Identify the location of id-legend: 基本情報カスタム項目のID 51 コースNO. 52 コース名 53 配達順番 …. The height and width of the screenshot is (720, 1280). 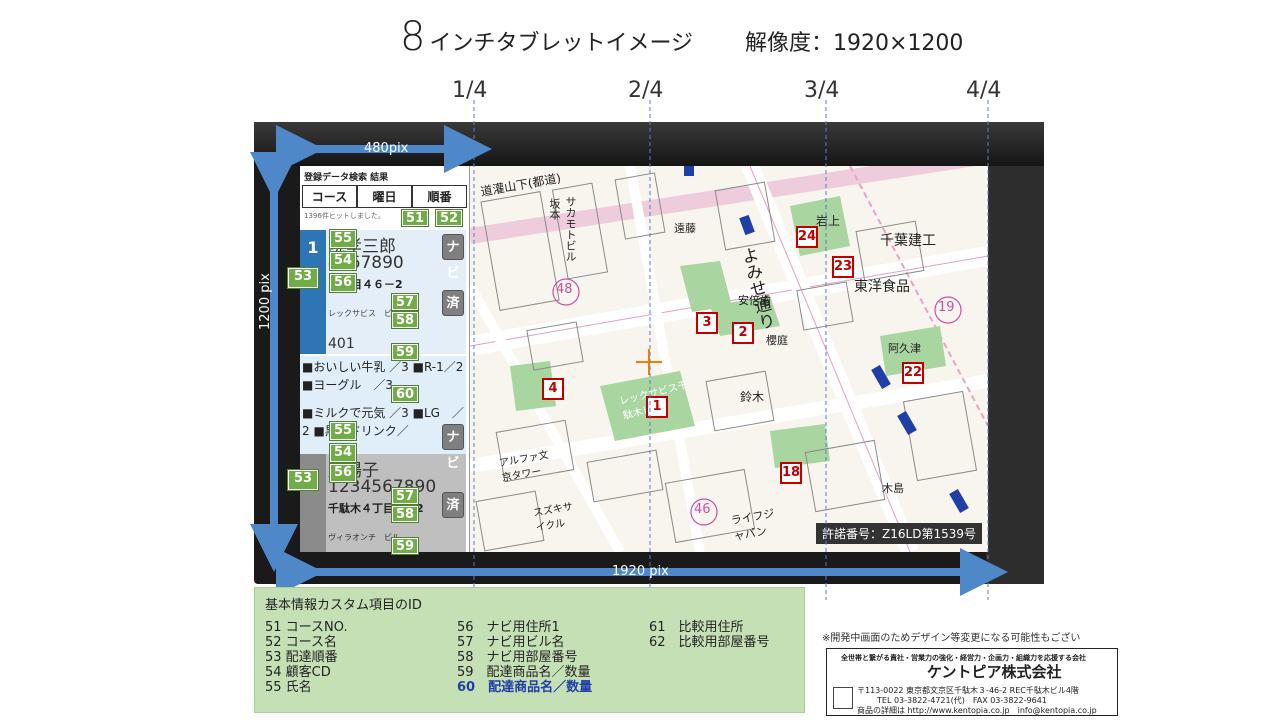
(529, 650).